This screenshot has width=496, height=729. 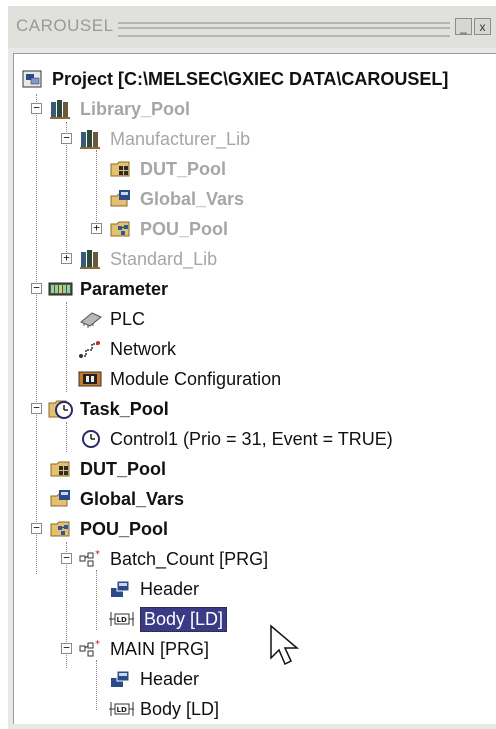 What do you see at coordinates (91, 319) in the screenshot?
I see `plc-chip-icon` at bounding box center [91, 319].